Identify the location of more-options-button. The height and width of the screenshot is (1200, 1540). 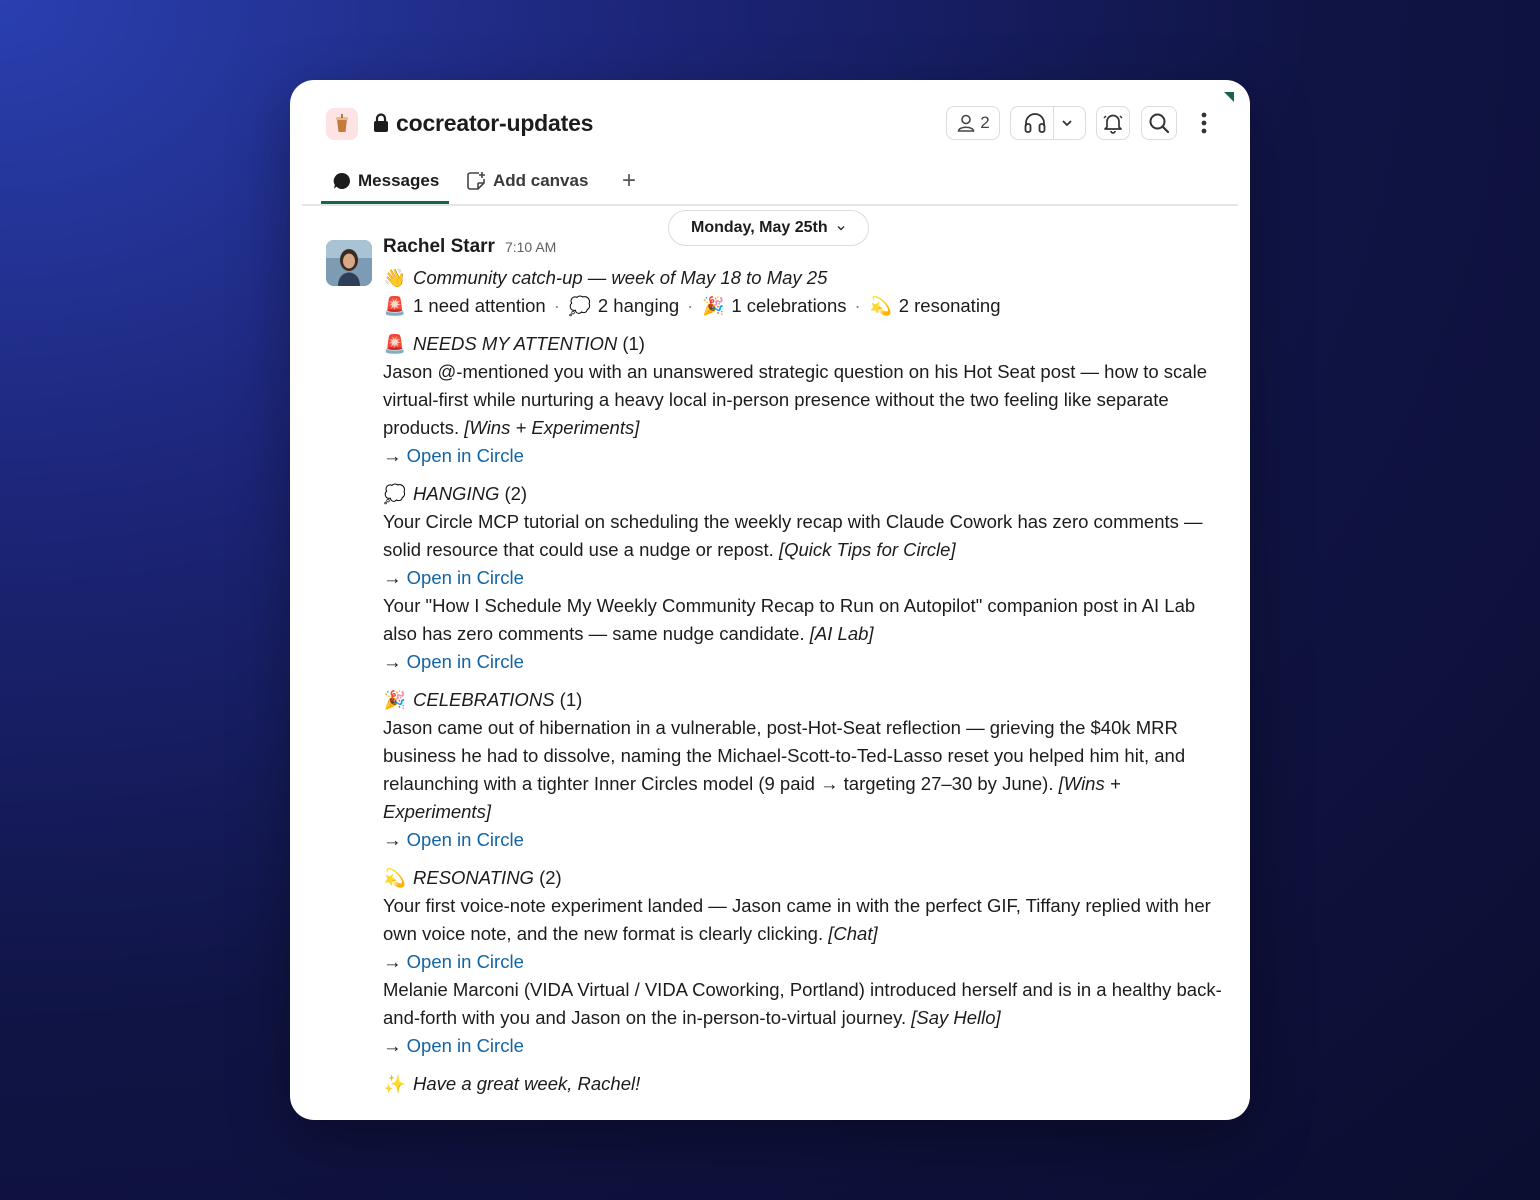
(1204, 123).